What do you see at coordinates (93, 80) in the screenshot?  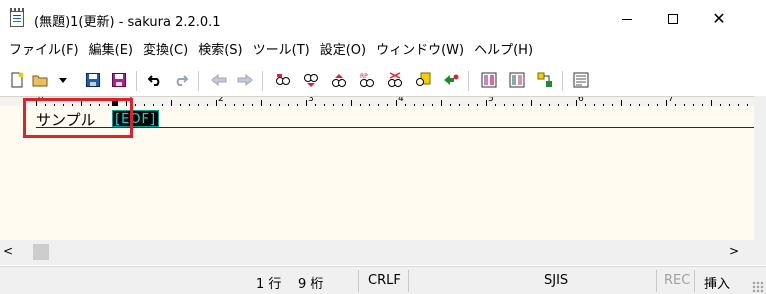 I see `save-icon` at bounding box center [93, 80].